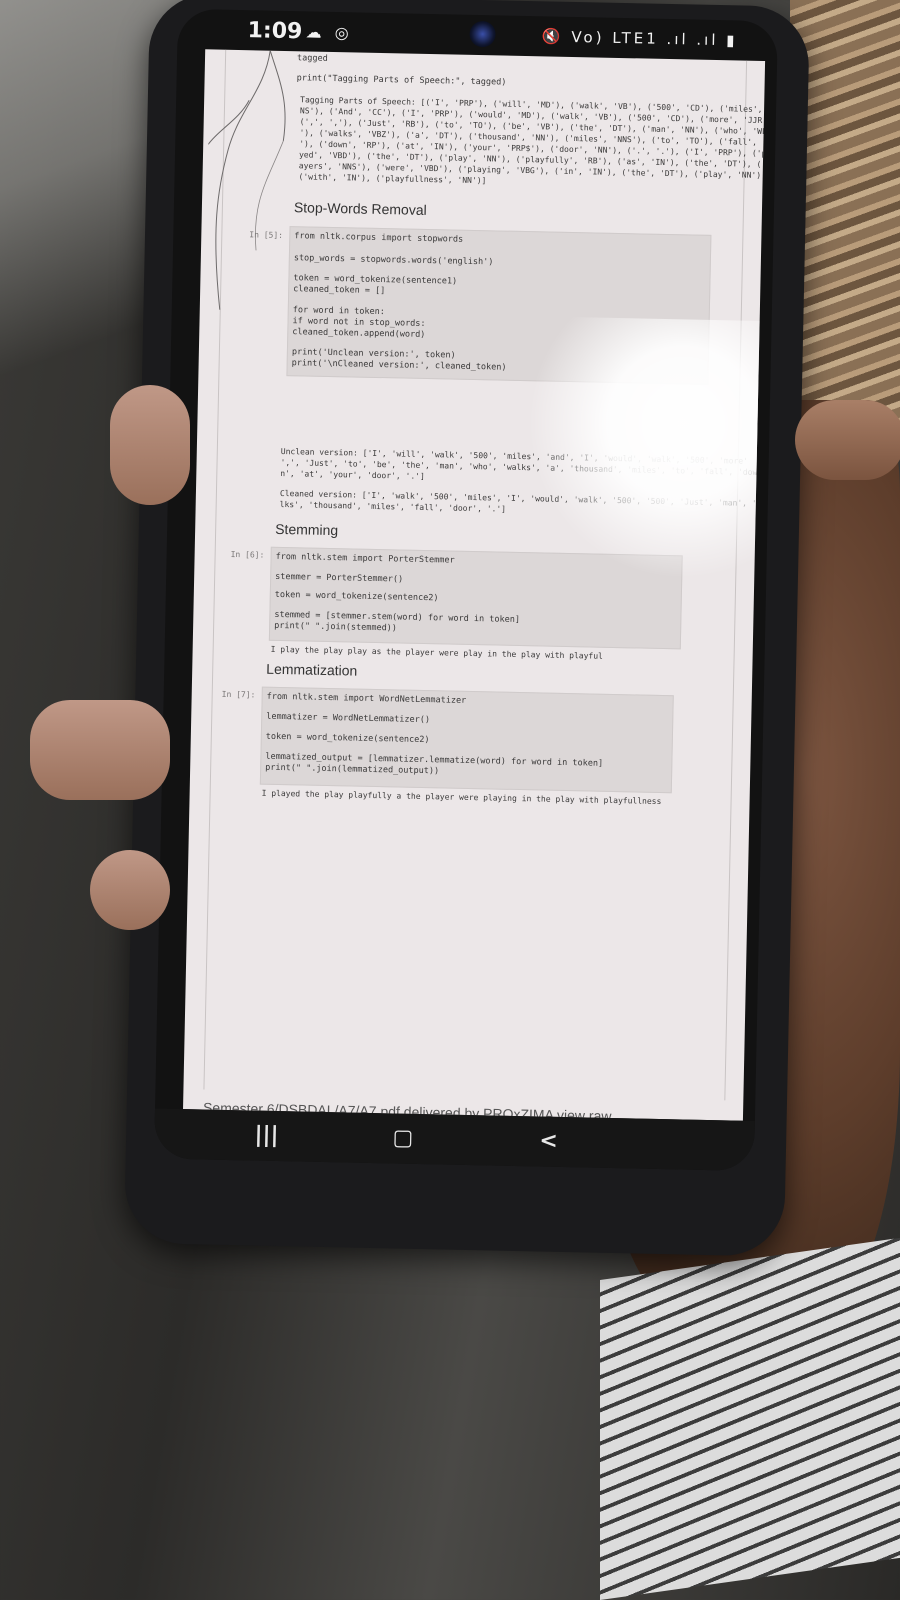  I want to click on back-button: <, so click(548, 1141).